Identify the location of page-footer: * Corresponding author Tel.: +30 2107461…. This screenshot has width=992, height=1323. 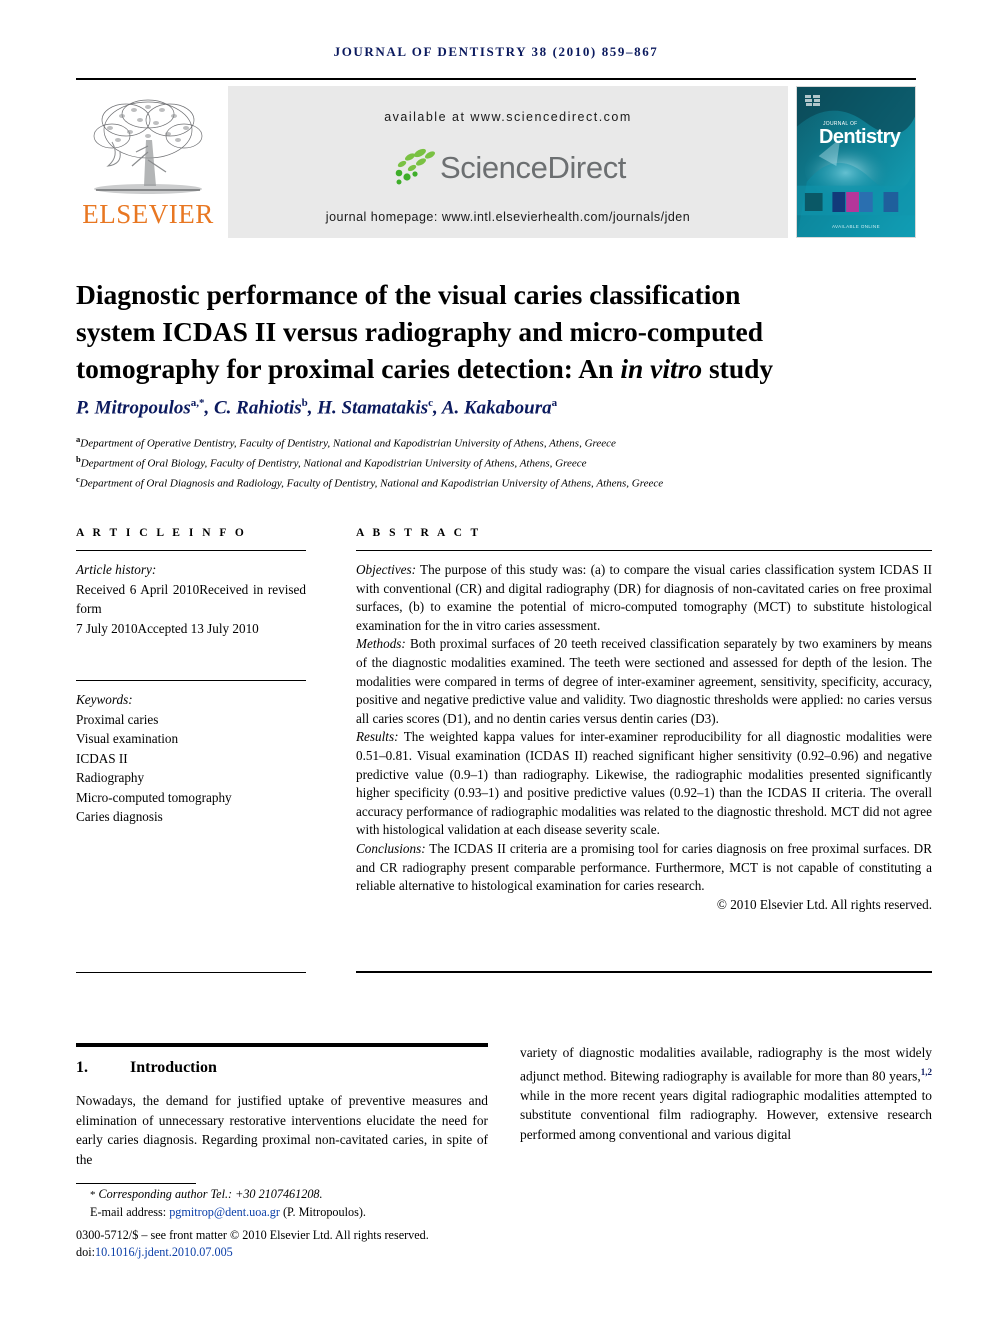
(286, 1223).